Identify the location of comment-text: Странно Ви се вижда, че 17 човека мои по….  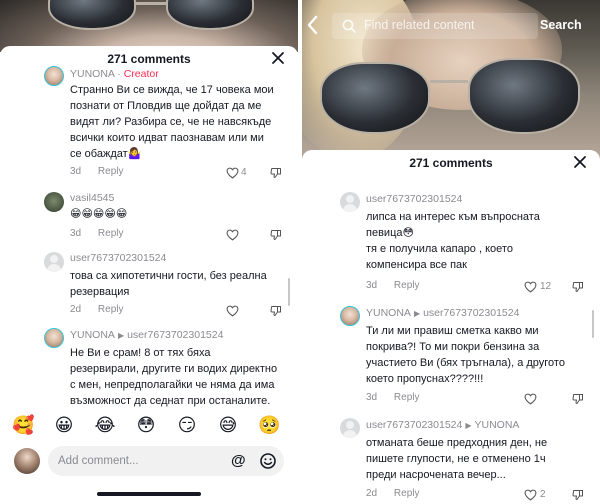
(172, 122).